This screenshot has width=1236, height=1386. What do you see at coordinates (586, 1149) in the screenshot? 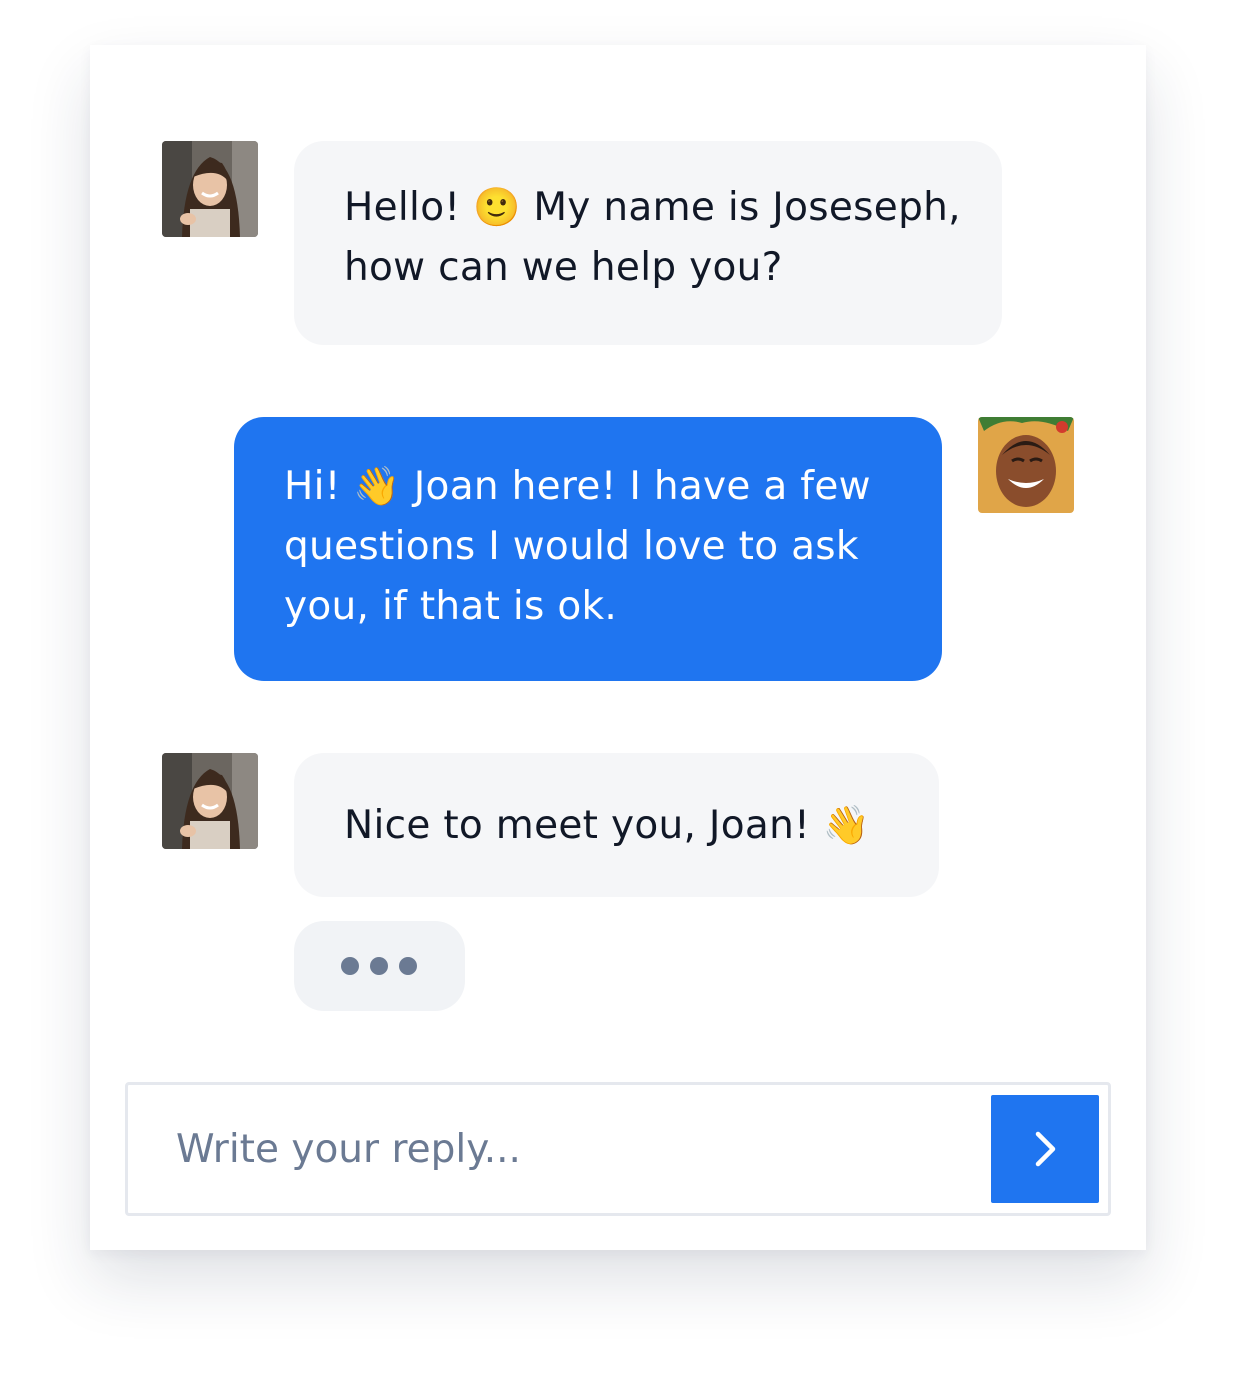
I see `reply-input` at bounding box center [586, 1149].